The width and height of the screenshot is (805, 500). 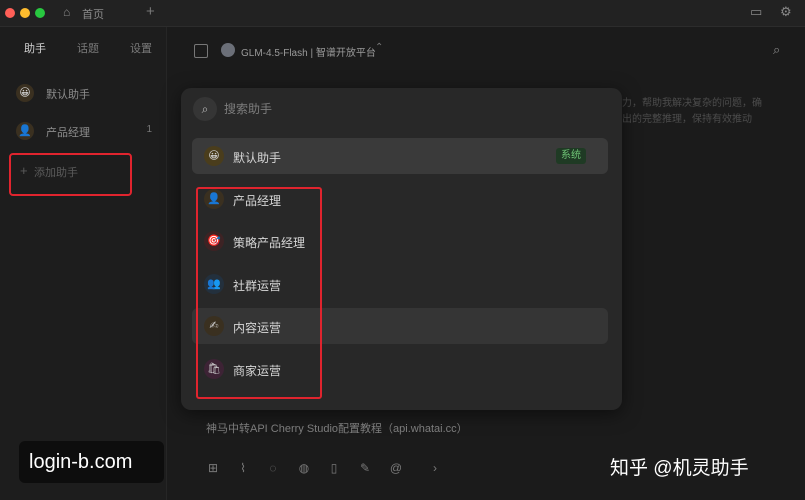 What do you see at coordinates (308, 51) in the screenshot?
I see `model-selector: GLM-4.5-Flash | 智谱开放平台` at bounding box center [308, 51].